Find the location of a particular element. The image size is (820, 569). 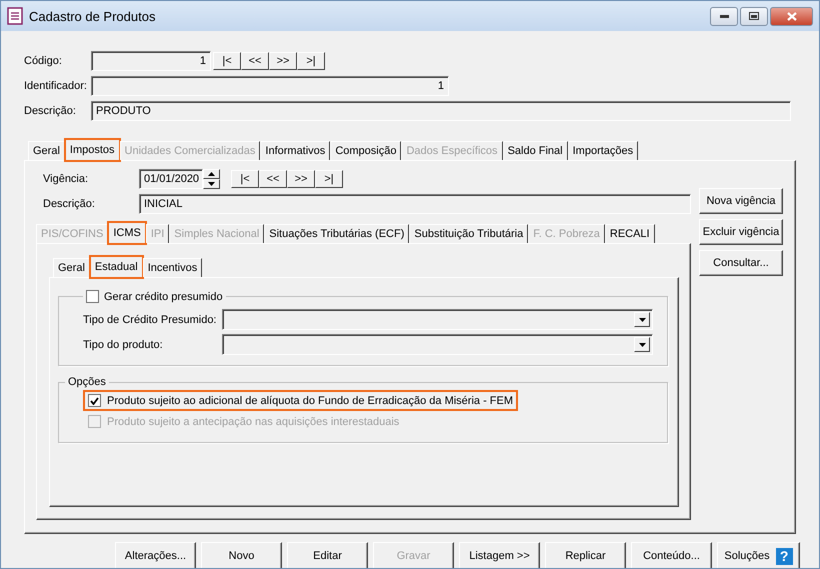

help-icon: ? is located at coordinates (784, 556).